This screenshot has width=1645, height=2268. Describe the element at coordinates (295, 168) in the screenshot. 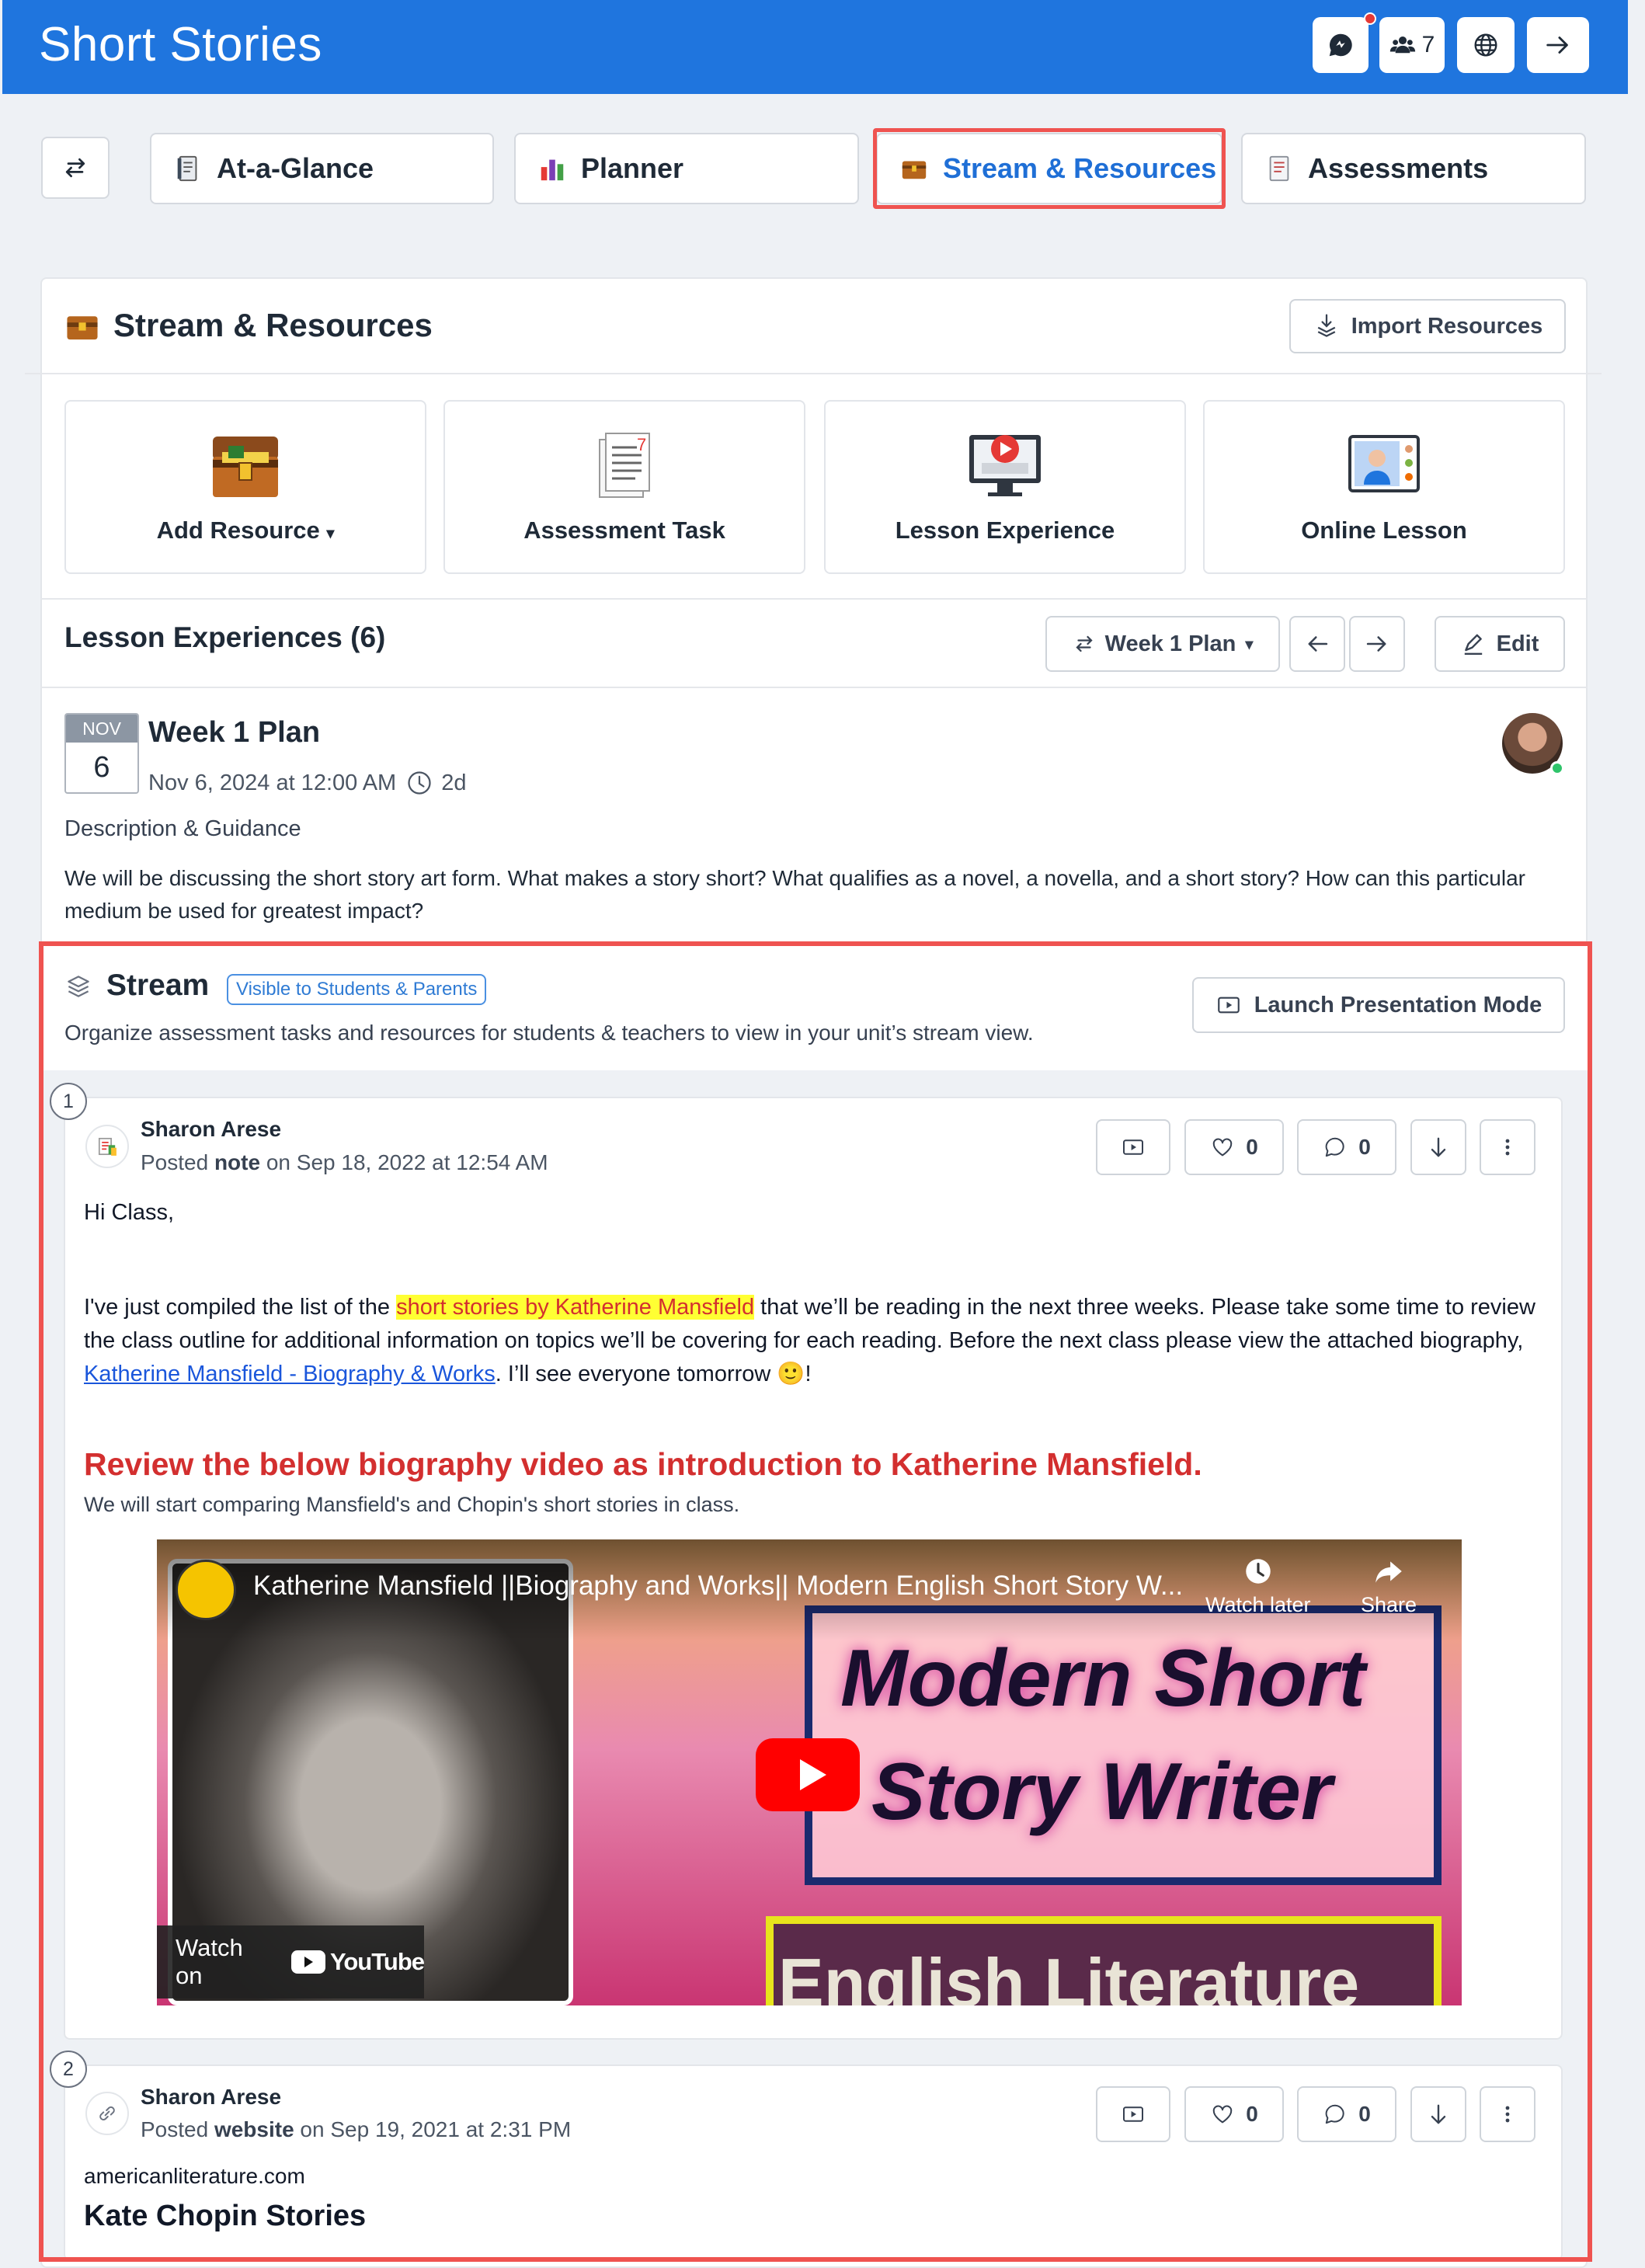

I see `tab-label: At-a-Glance` at that location.